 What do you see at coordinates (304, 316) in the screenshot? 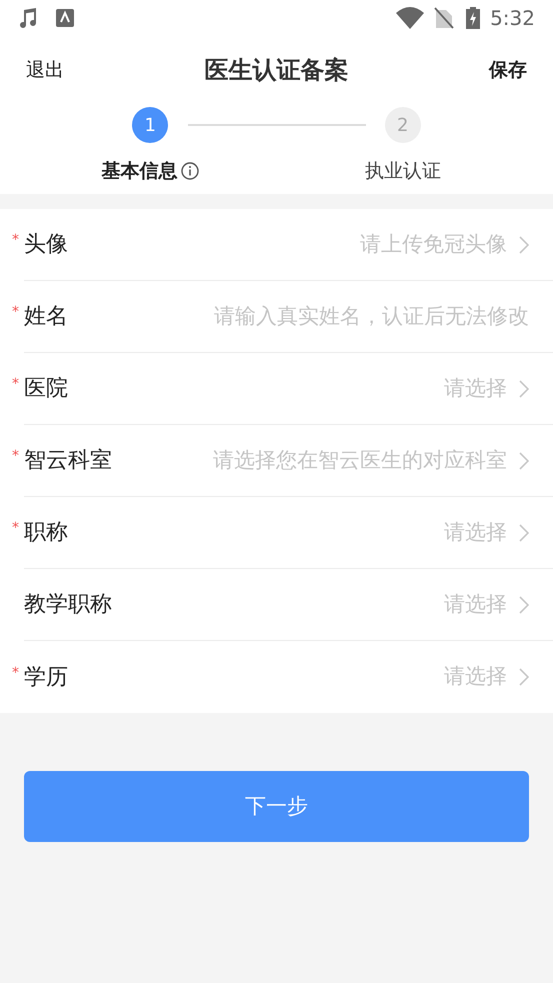
I see `input-field: 请输入真实姓名，认证后无法修改` at bounding box center [304, 316].